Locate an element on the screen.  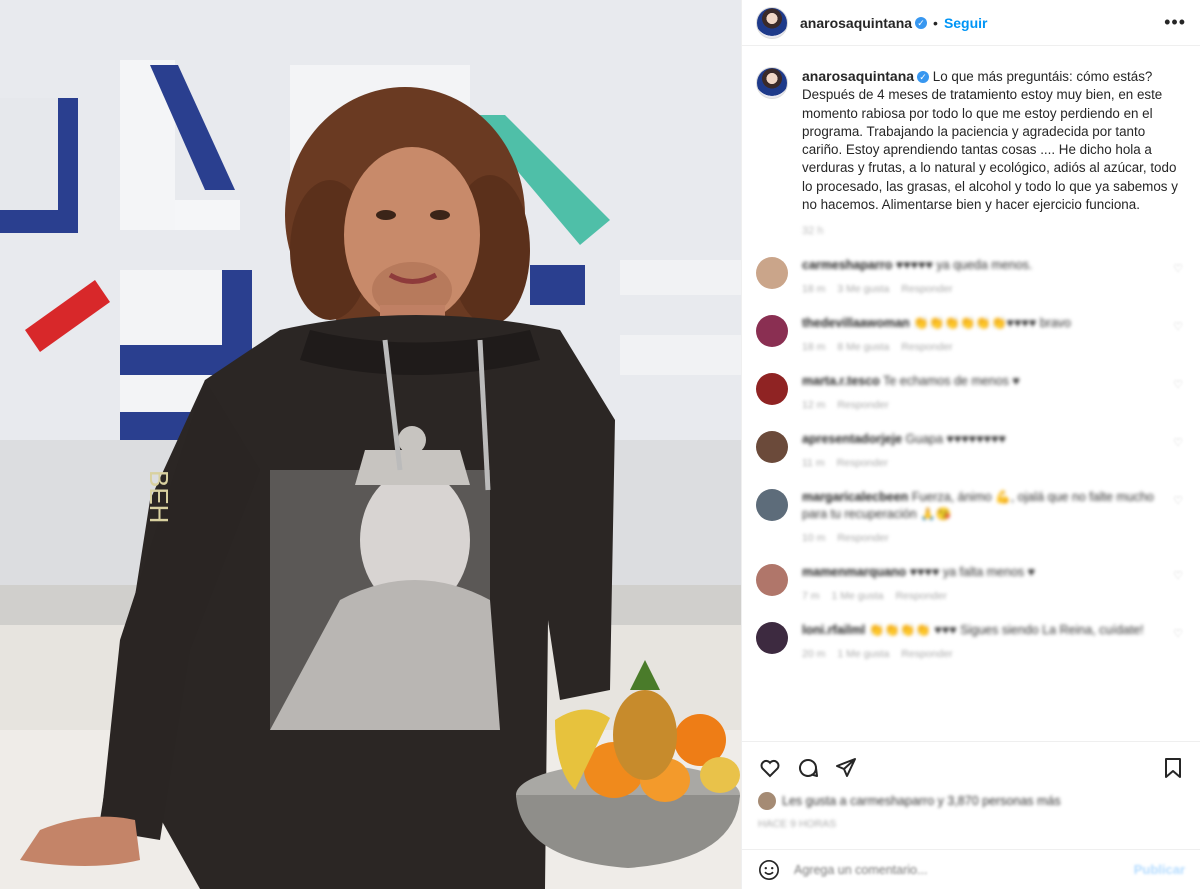
commenter-username: thedevillaawoman is located at coordinates (856, 323).